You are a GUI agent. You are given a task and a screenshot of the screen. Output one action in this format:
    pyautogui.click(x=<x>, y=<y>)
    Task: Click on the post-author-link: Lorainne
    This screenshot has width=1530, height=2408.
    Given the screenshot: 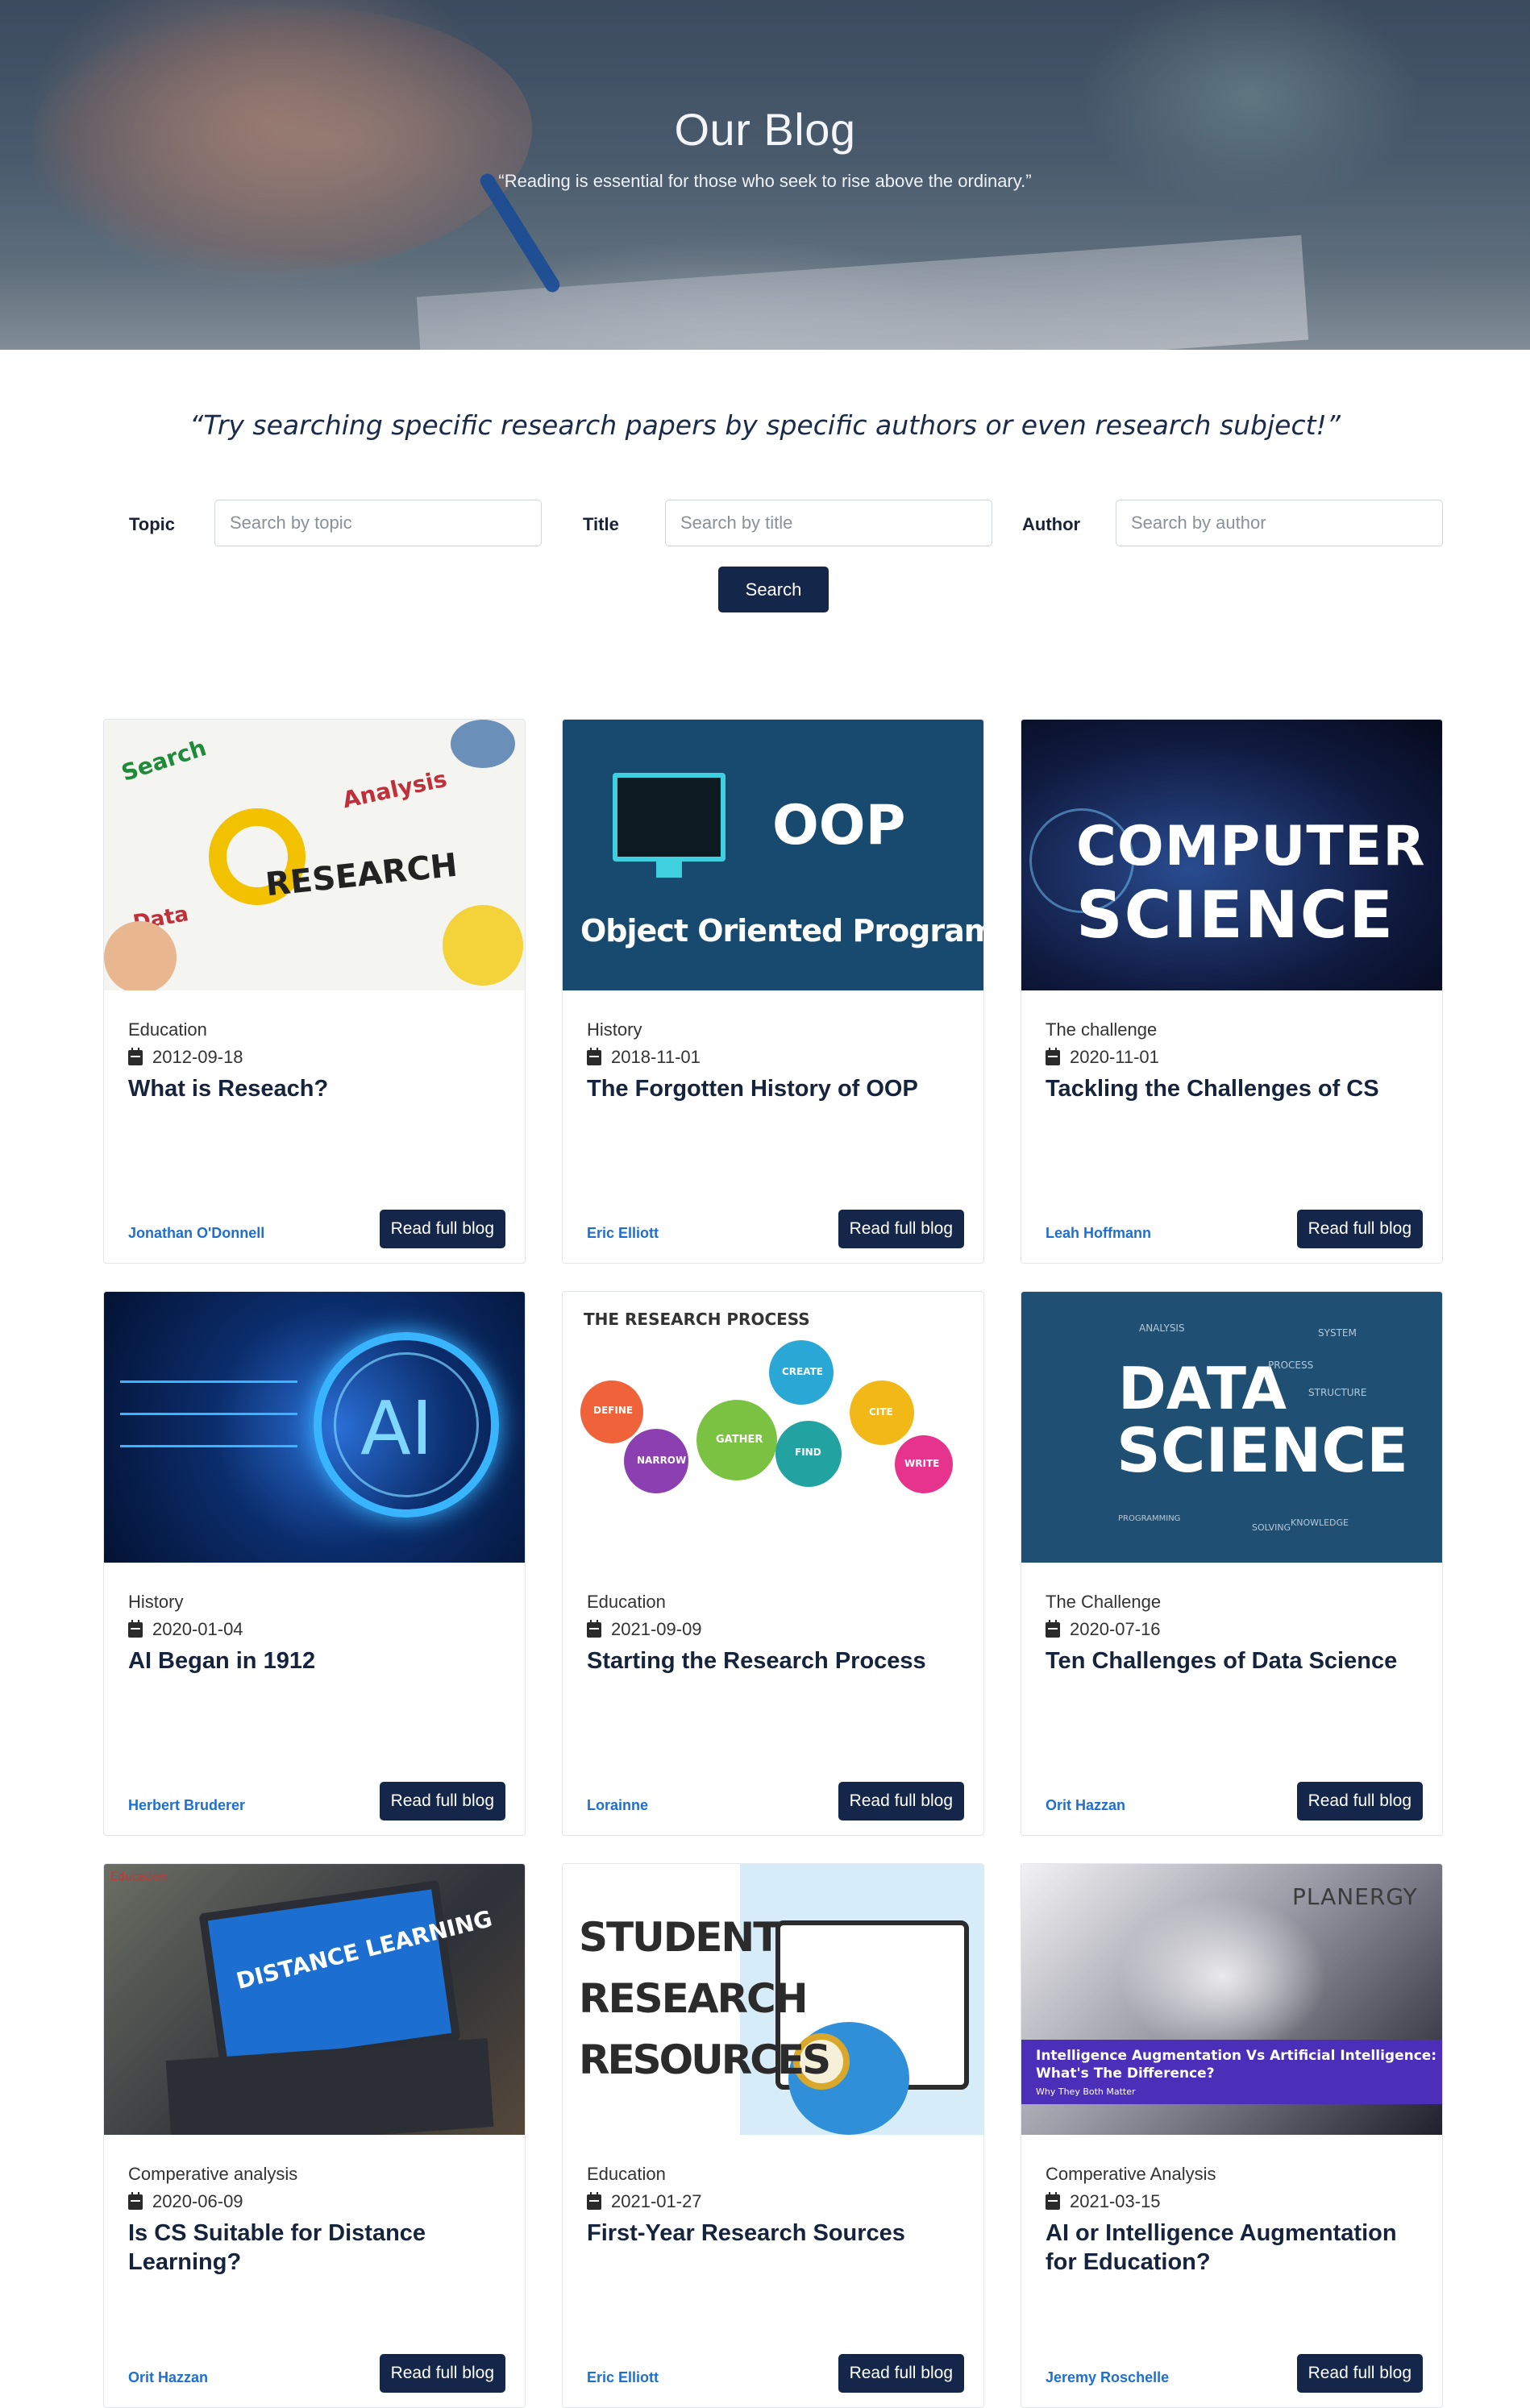 What is the action you would take?
    pyautogui.click(x=618, y=1806)
    